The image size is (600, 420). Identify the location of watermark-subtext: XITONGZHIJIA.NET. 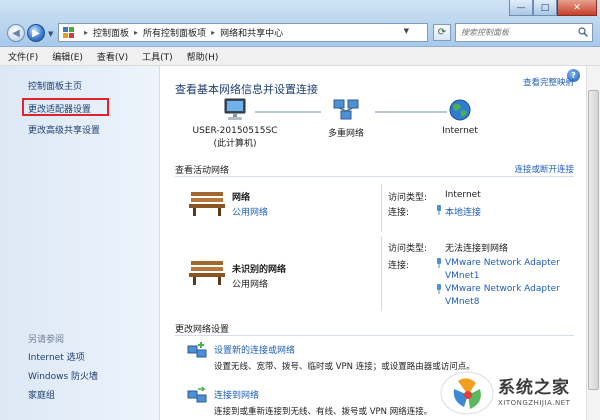
(534, 403).